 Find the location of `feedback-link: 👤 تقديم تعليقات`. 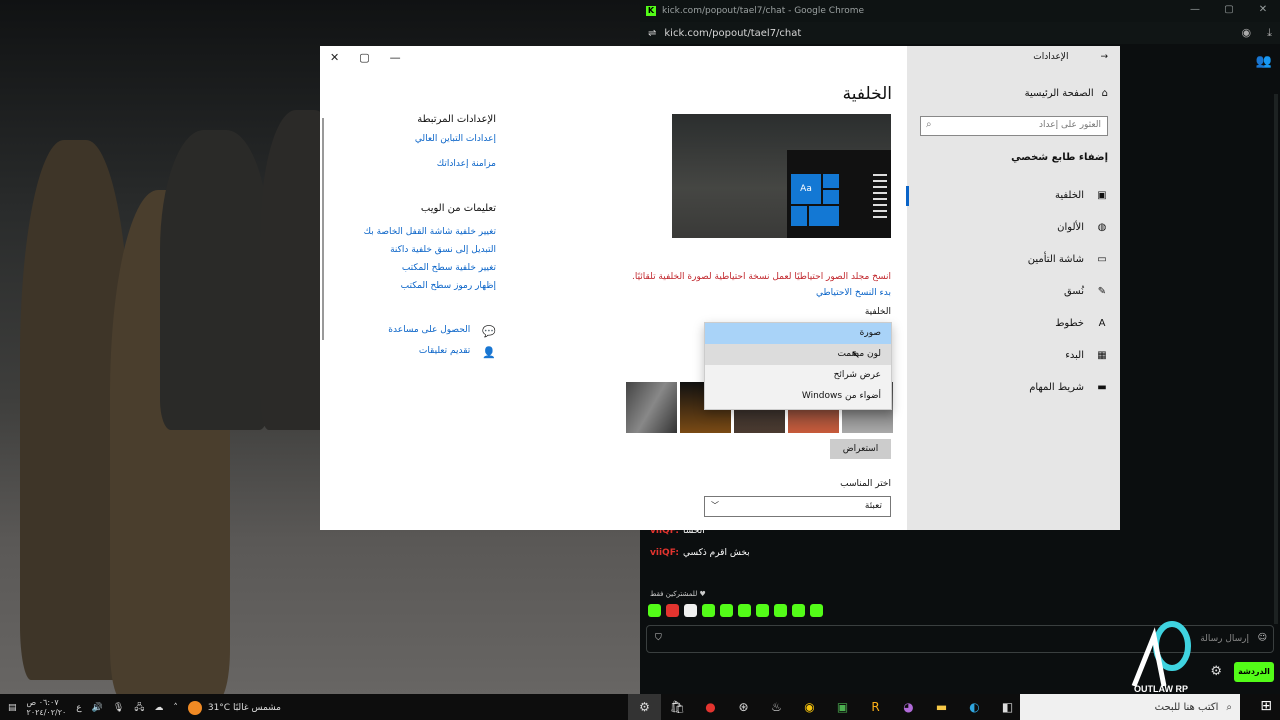

feedback-link: 👤 تقديم تعليقات is located at coordinates (457, 352).